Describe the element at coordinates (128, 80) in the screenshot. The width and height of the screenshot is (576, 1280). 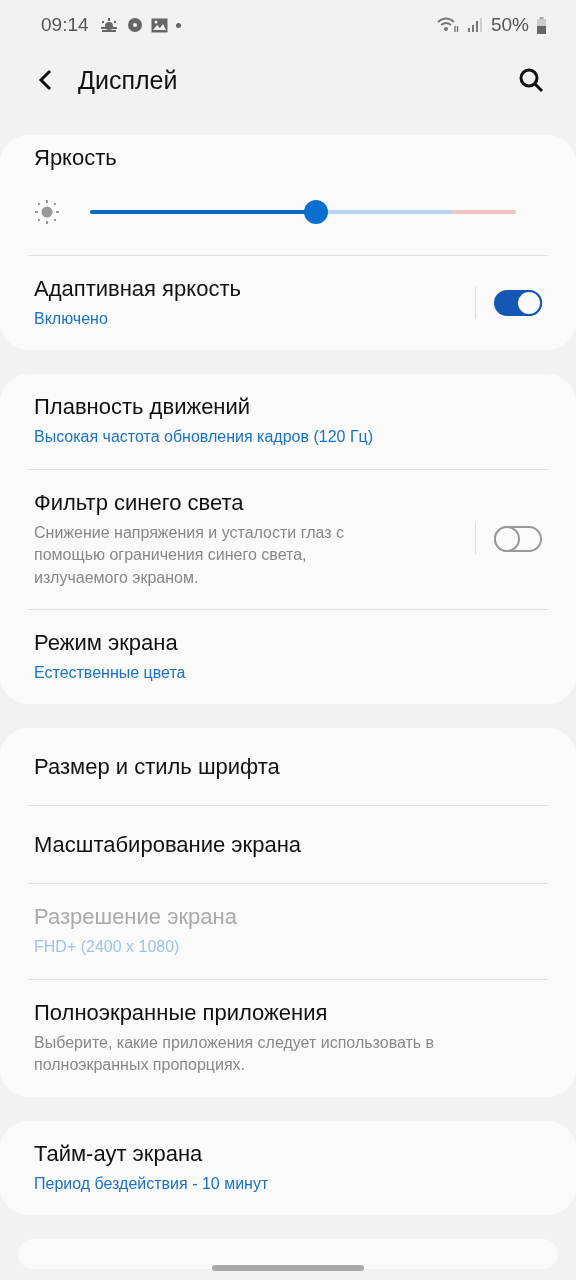
I see `screen-title: Дисплей` at that location.